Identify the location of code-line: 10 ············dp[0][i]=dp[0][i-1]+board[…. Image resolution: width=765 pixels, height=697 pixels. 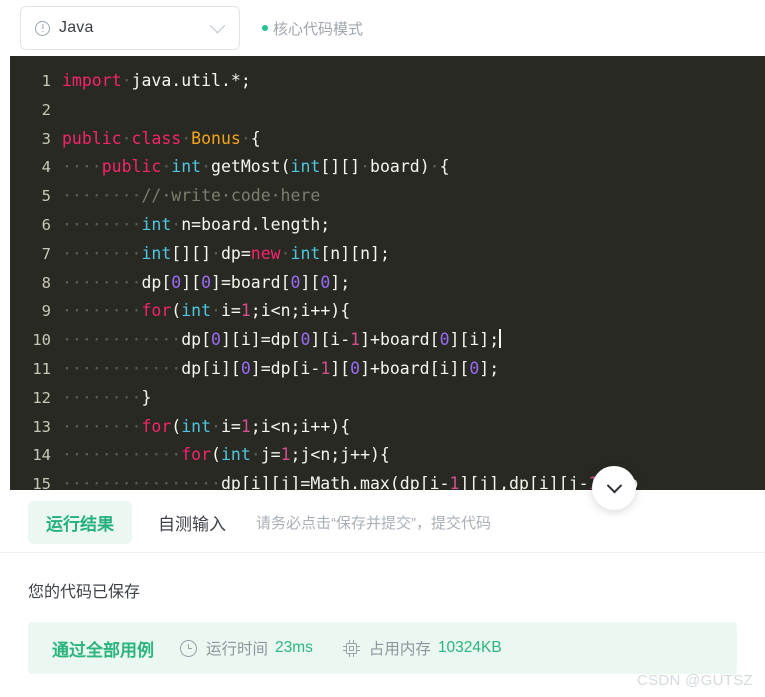
(387, 340).